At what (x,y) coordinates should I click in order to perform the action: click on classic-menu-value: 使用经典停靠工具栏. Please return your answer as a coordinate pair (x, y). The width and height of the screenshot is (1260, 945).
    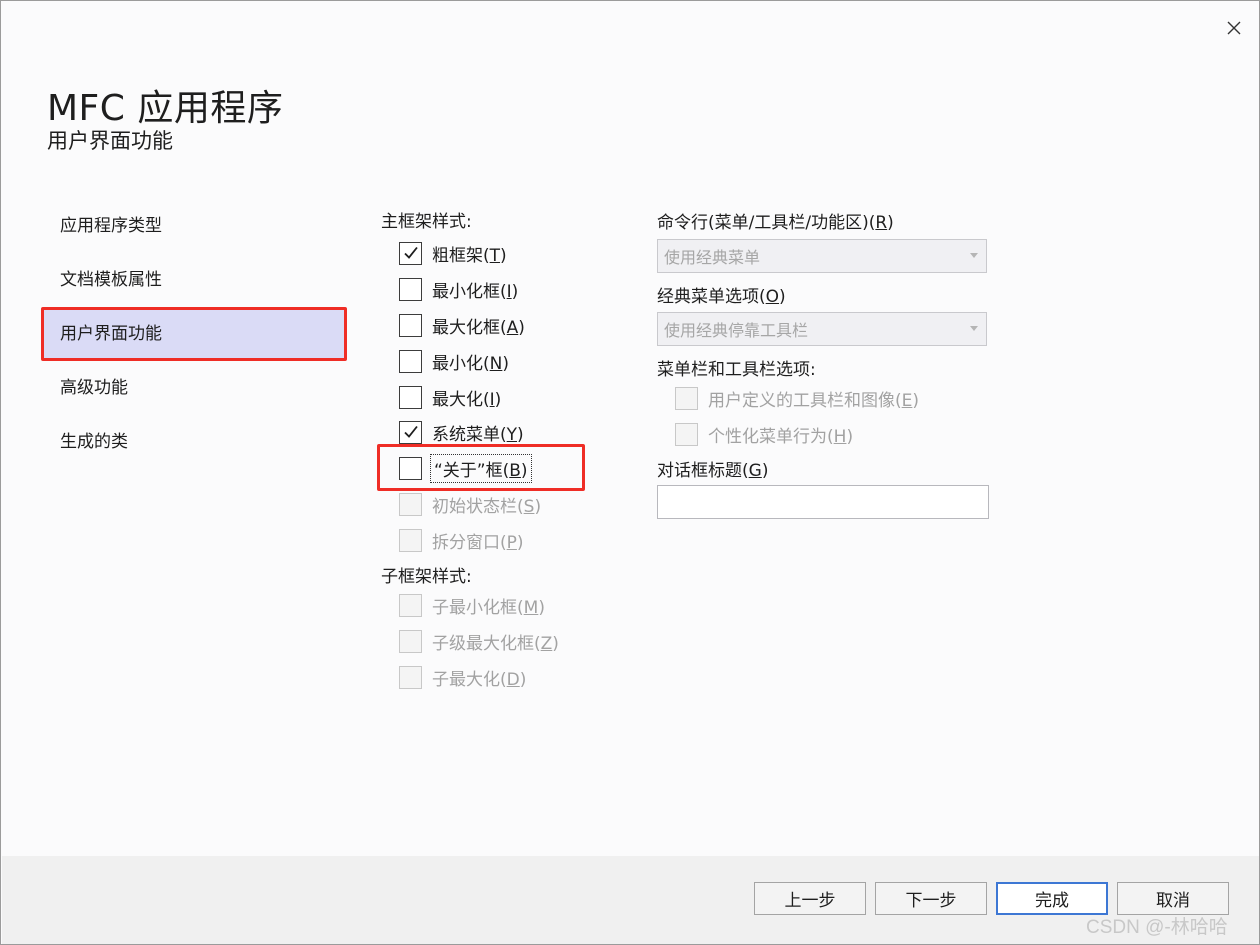
    Looking at the image, I should click on (736, 330).